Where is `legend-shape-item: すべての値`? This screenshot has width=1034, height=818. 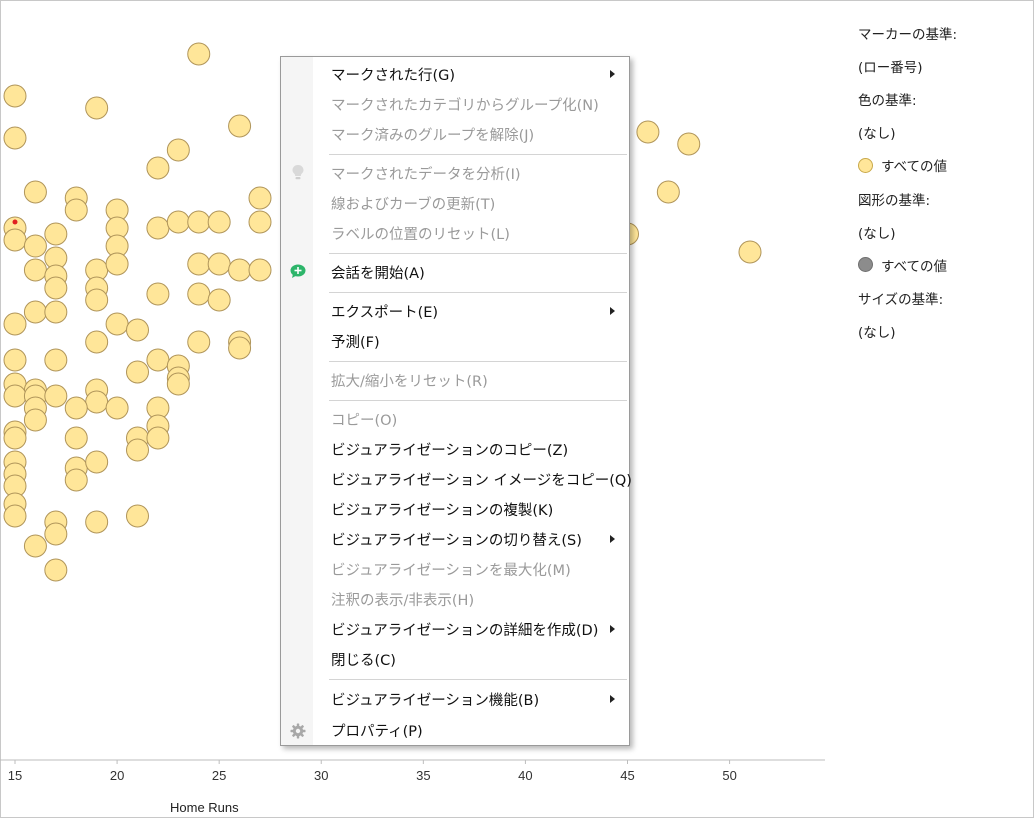
legend-shape-item: すべての値 is located at coordinates (943, 264).